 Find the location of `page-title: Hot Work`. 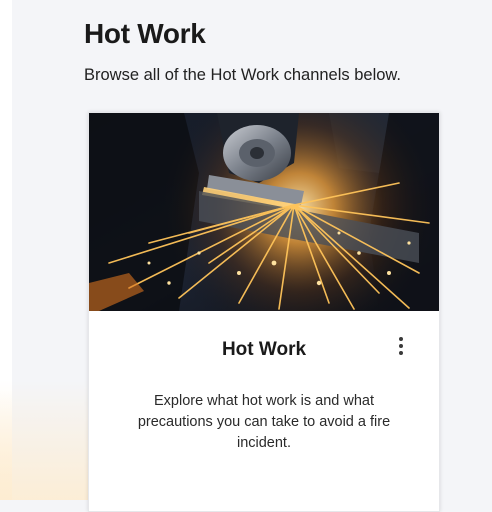

page-title: Hot Work is located at coordinates (145, 33).